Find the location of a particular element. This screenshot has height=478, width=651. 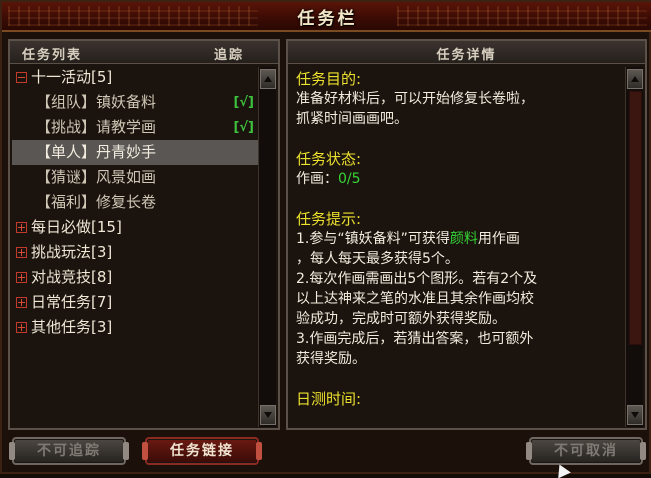

task-label: 【单人】丹青妙手 is located at coordinates (96, 152).